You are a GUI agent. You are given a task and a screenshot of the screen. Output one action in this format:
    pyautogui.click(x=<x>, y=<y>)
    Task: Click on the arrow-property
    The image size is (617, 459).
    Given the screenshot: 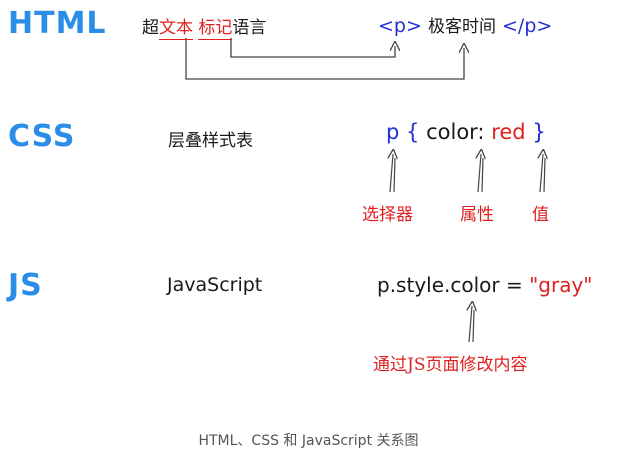 What is the action you would take?
    pyautogui.click(x=480, y=173)
    